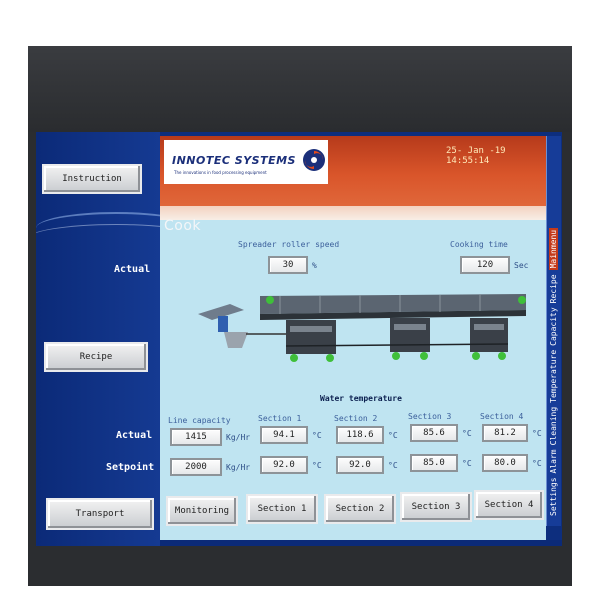 This screenshot has width=600, height=600. What do you see at coordinates (288, 265) in the screenshot?
I see `spreader-speed-value: 30` at bounding box center [288, 265].